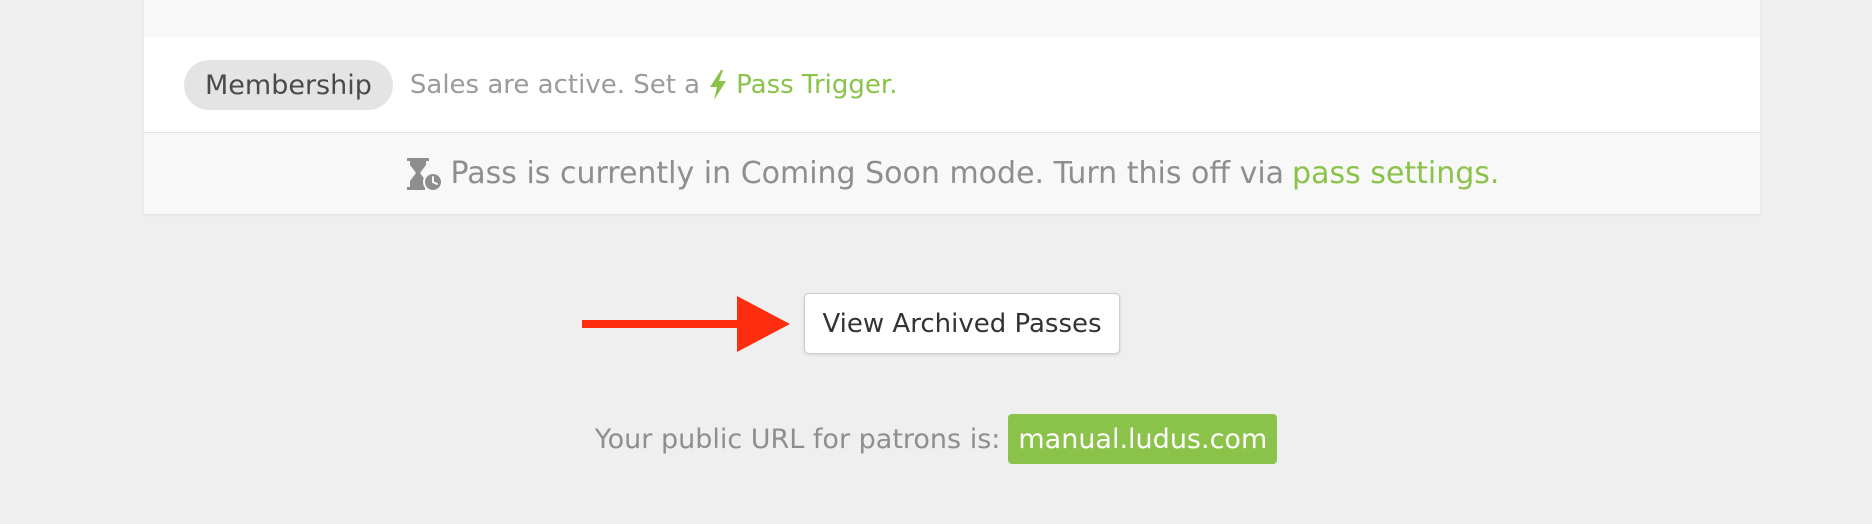 This screenshot has height=524, width=1872. I want to click on sales-status: Sales are active. Set a Pass Trigger., so click(653, 85).